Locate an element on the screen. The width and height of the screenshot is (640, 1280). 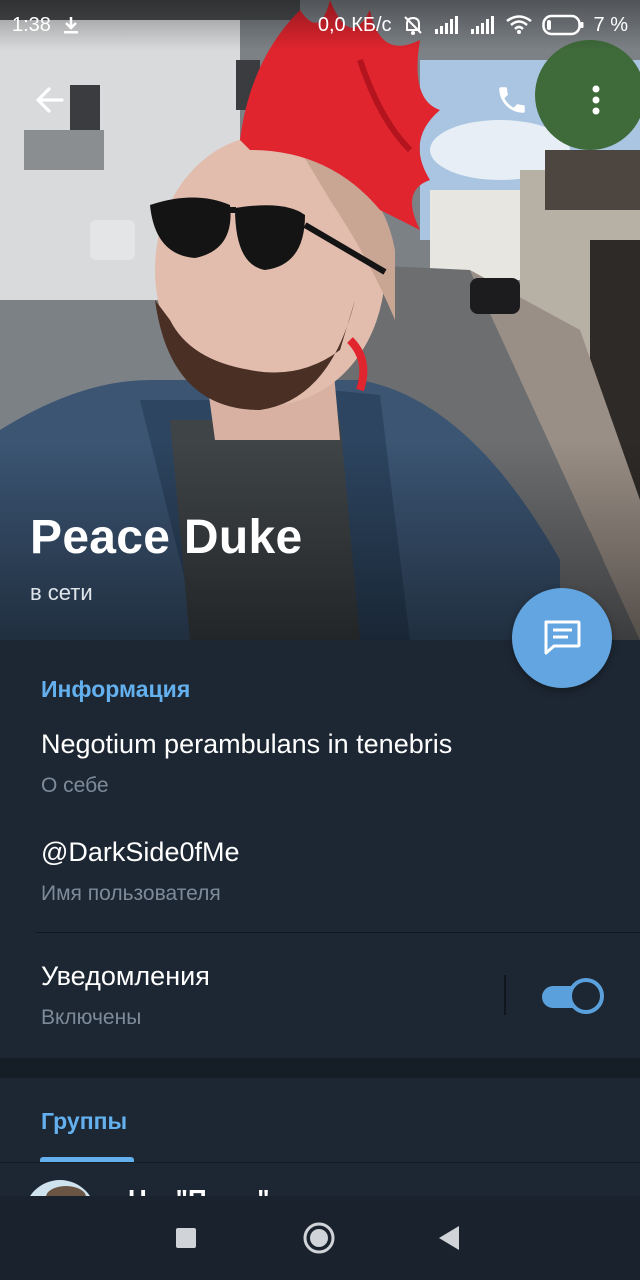
phone-icon is located at coordinates (512, 100).